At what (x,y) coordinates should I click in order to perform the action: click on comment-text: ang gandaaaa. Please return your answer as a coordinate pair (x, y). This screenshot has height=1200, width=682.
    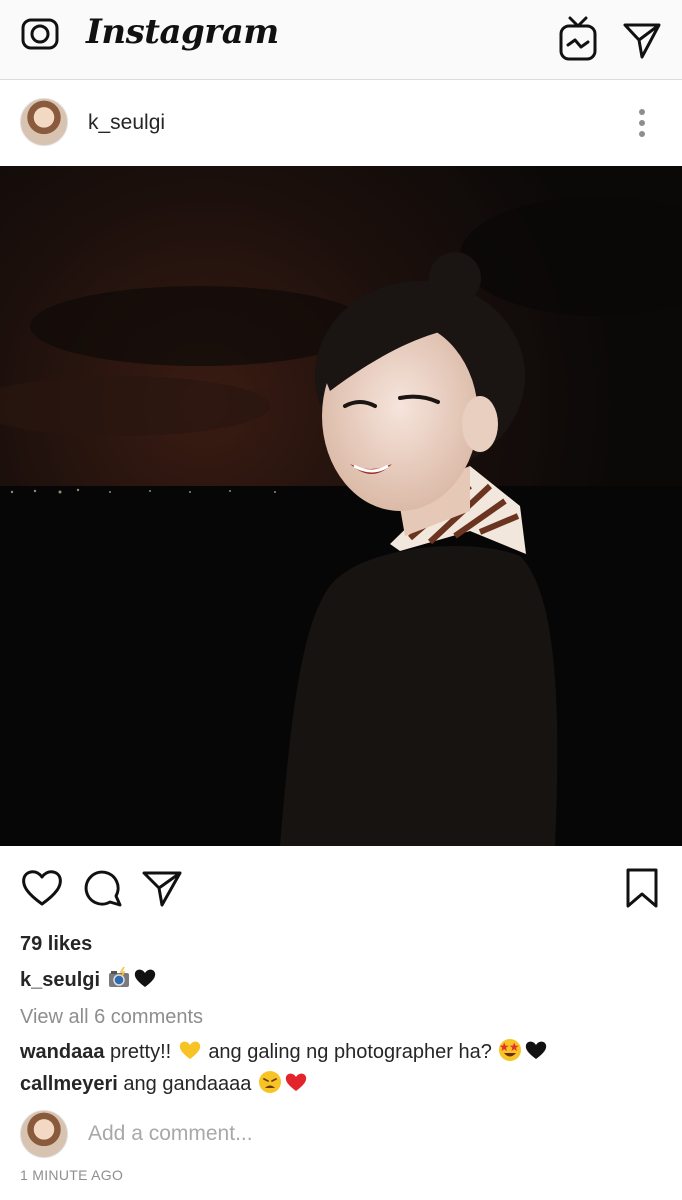
    Looking at the image, I should click on (187, 1084).